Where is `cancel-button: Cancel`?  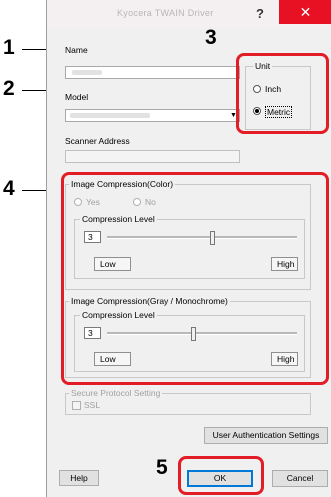 cancel-button: Cancel is located at coordinates (300, 478).